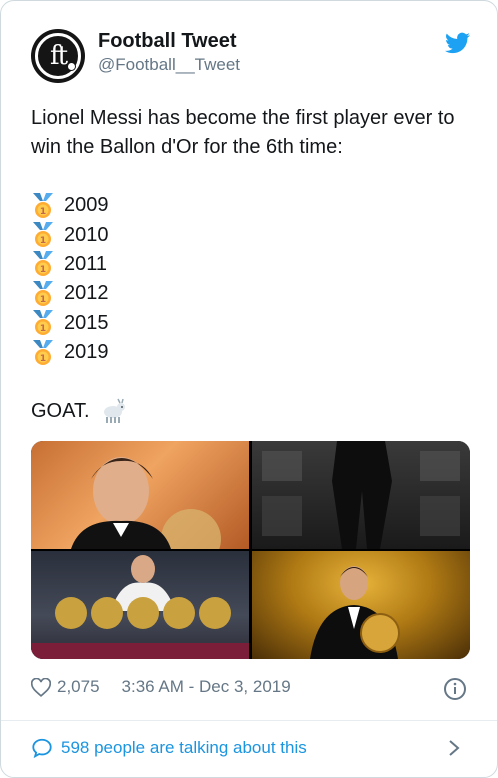 The width and height of the screenshot is (498, 778). I want to click on year-label: 2015, so click(86, 322).